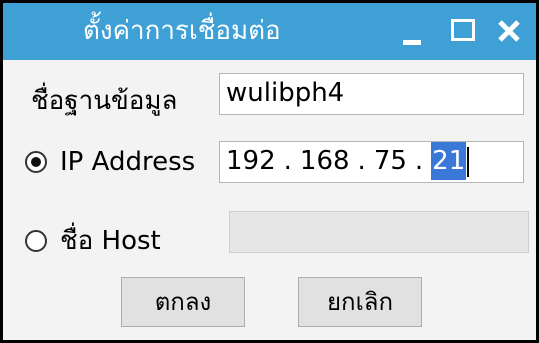 The height and width of the screenshot is (343, 539). Describe the element at coordinates (379, 232) in the screenshot. I see `host-name-input` at that location.